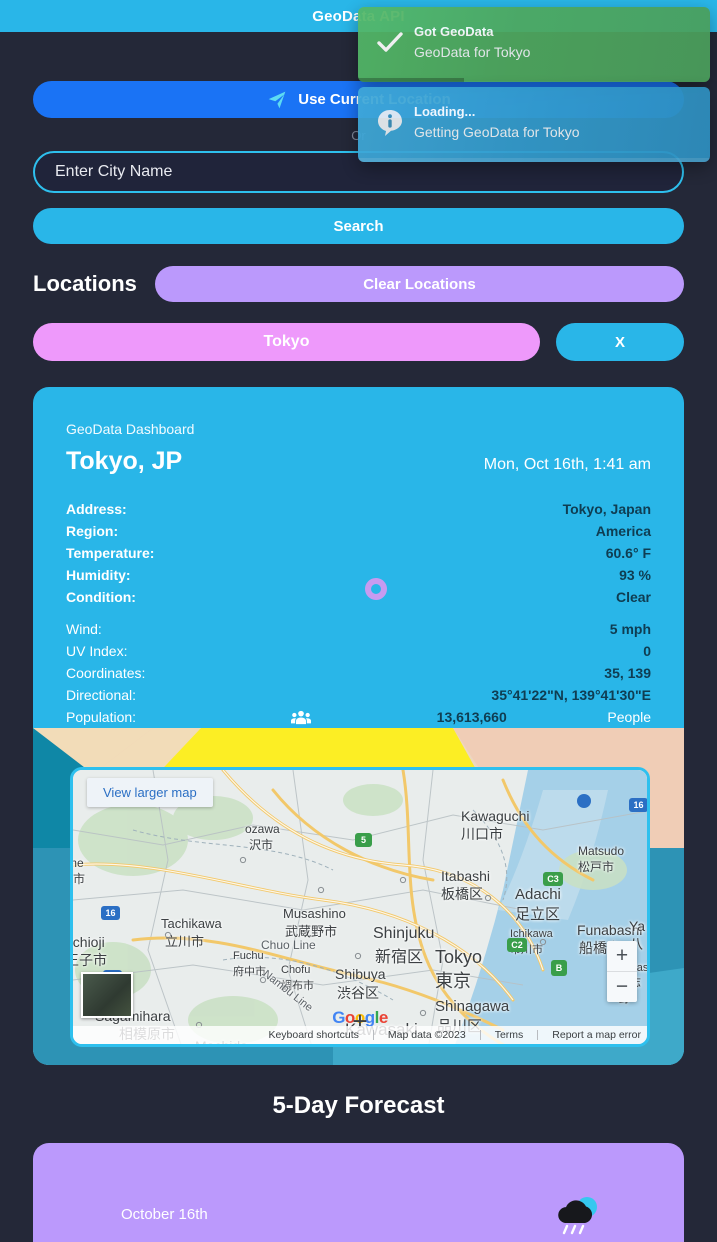 This screenshot has height=1242, width=717. What do you see at coordinates (124, 461) in the screenshot?
I see `dashboard-city-name: Tokyo, JP` at bounding box center [124, 461].